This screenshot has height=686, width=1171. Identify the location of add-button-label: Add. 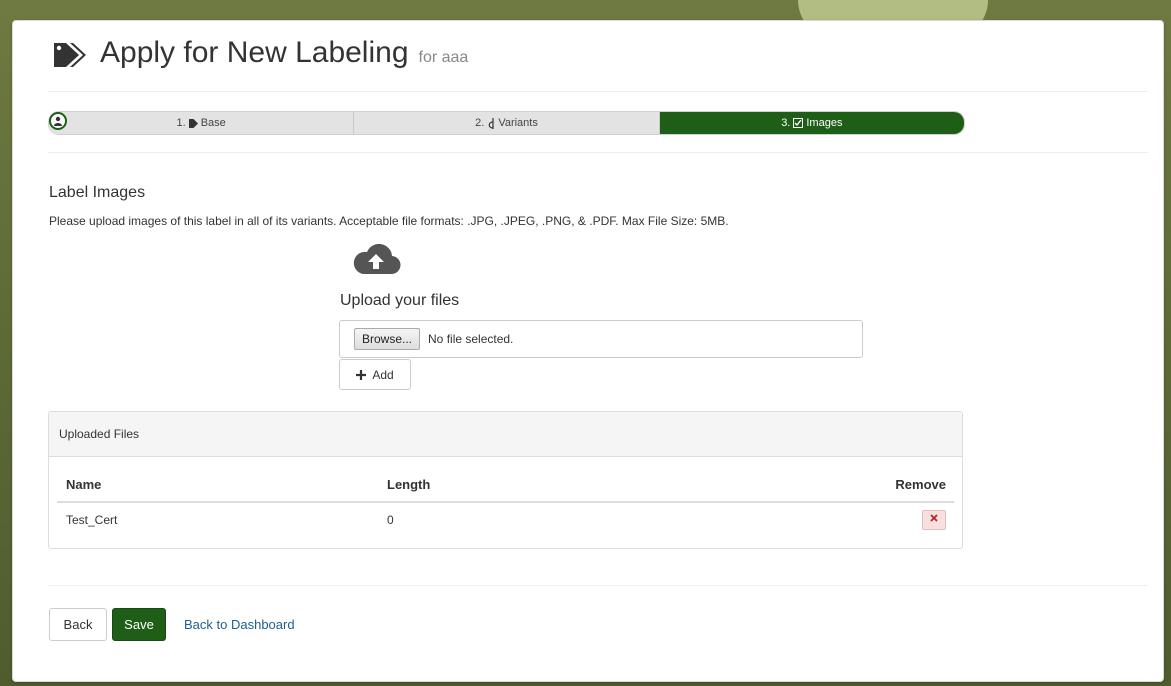
(383, 374).